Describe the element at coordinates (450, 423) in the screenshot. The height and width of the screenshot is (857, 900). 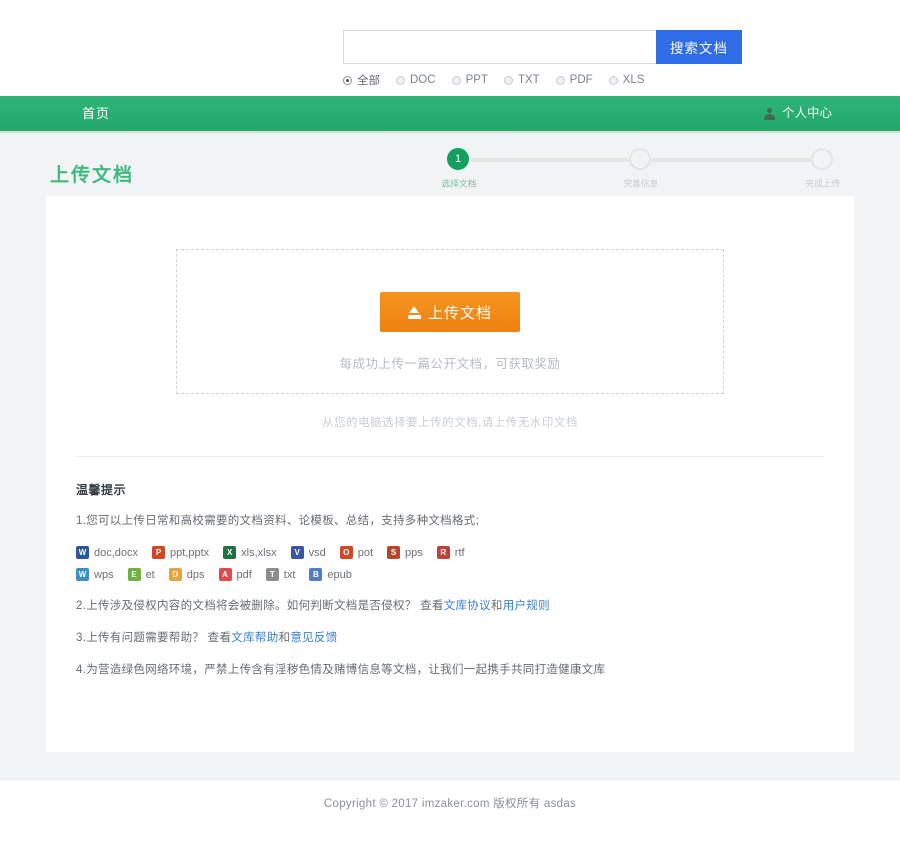
I see `dropzone-below-hint: 从您的电脑选择要上传的文档,请上传无水印文档` at that location.